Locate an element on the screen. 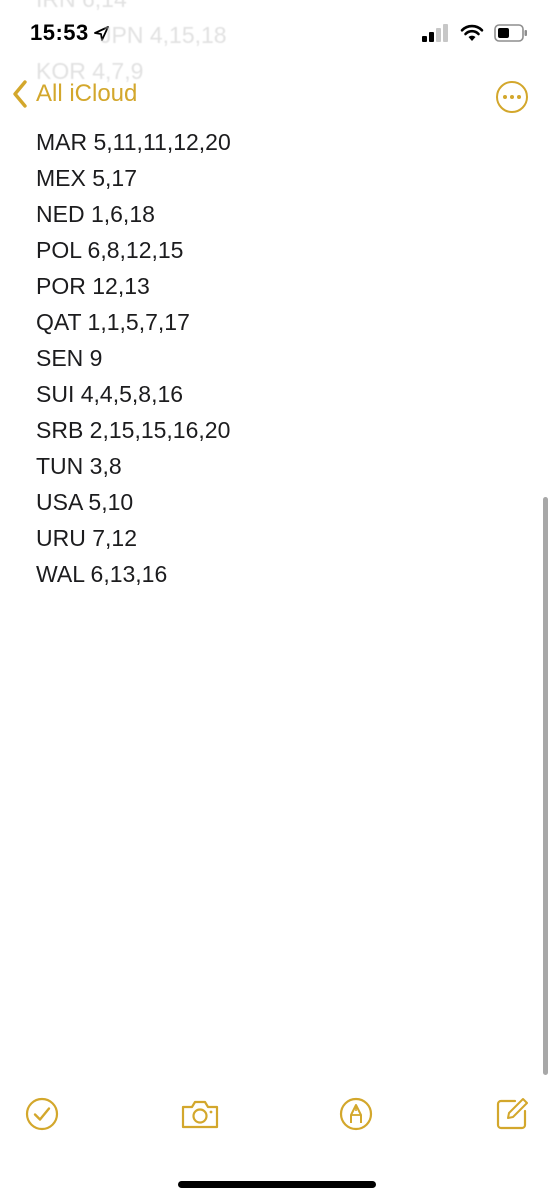 Image resolution: width=554 pixels, height=1200 pixels. note-line: SUI 4,4,5,8,16 is located at coordinates (110, 394).